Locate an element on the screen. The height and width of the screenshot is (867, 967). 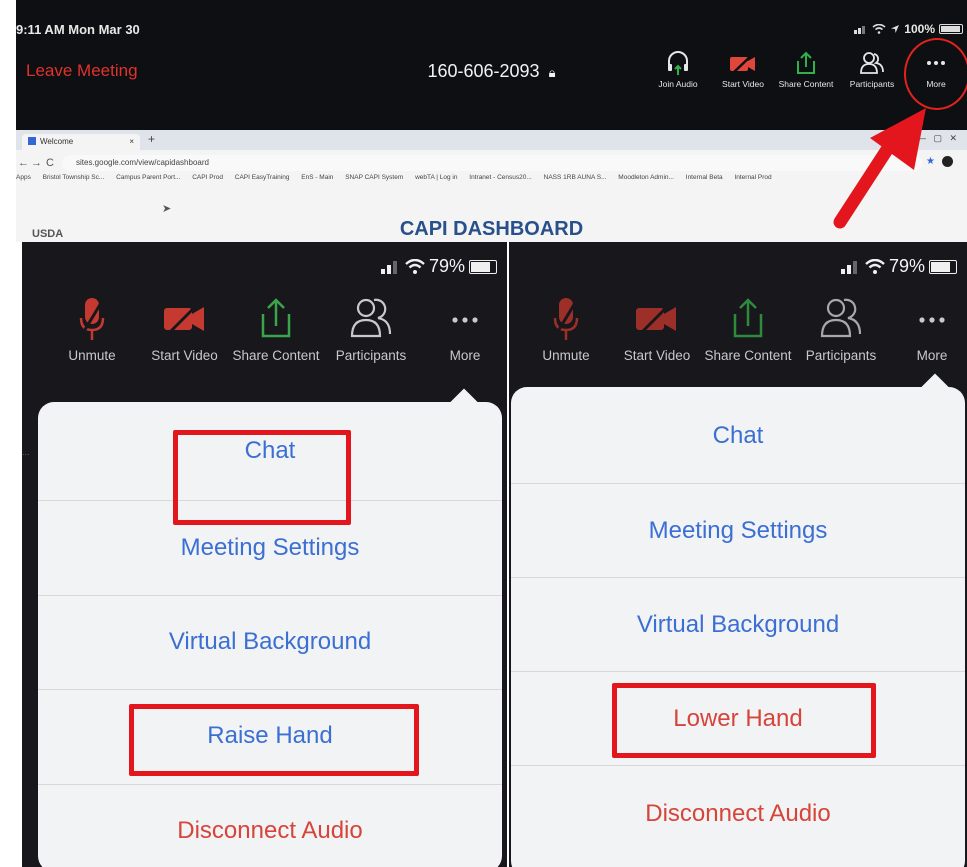
menu-item-chat: Chat is located at coordinates (738, 436).